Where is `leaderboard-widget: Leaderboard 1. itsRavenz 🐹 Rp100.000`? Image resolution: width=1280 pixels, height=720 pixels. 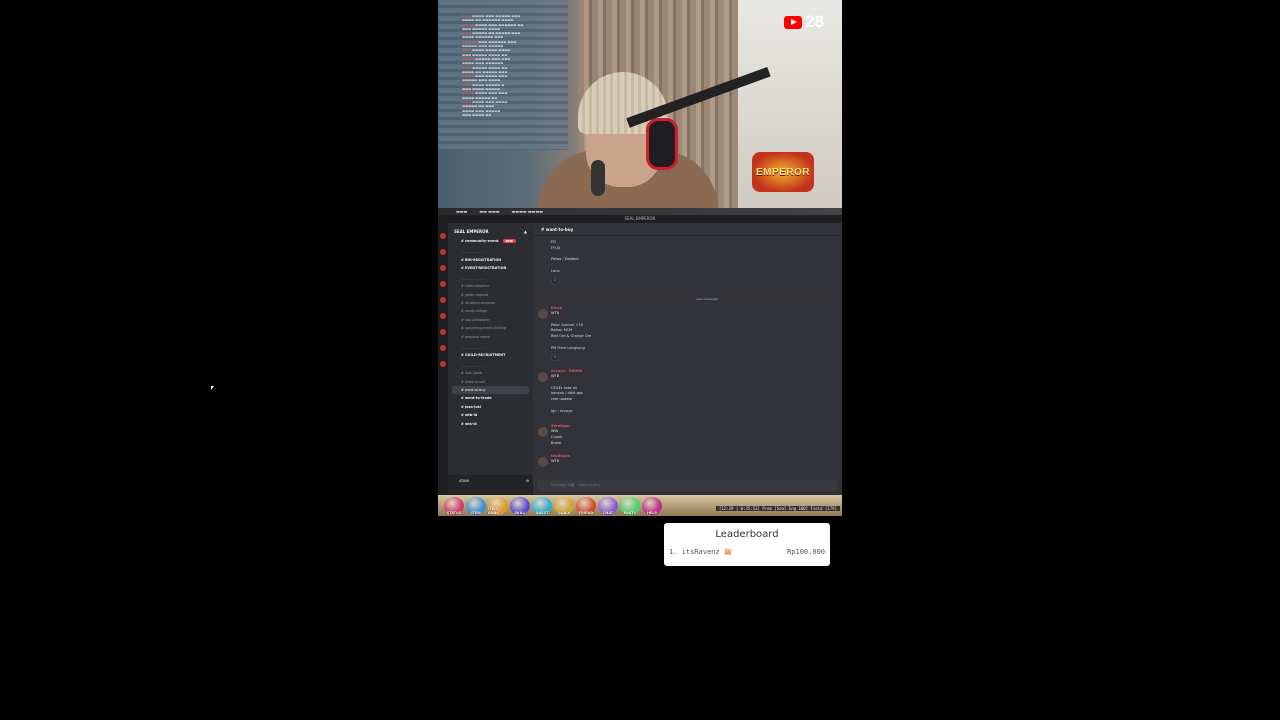
leaderboard-widget: Leaderboard 1. itsRavenz 🐹 Rp100.000 is located at coordinates (747, 544).